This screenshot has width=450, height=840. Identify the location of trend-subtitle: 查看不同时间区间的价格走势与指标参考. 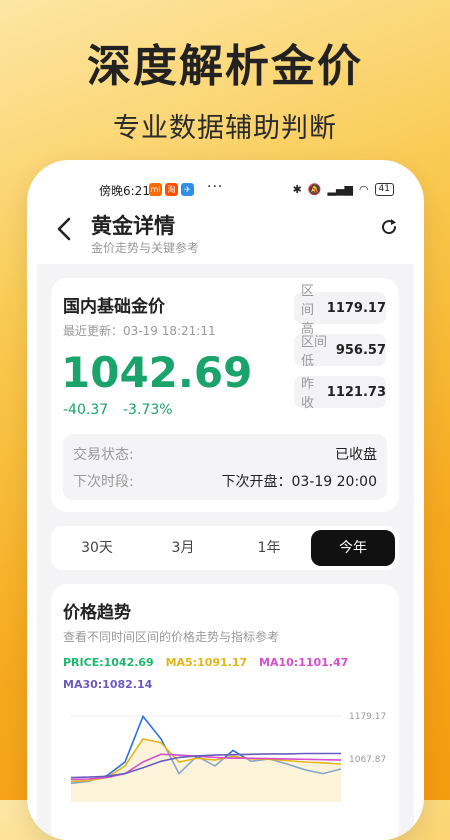
(171, 637).